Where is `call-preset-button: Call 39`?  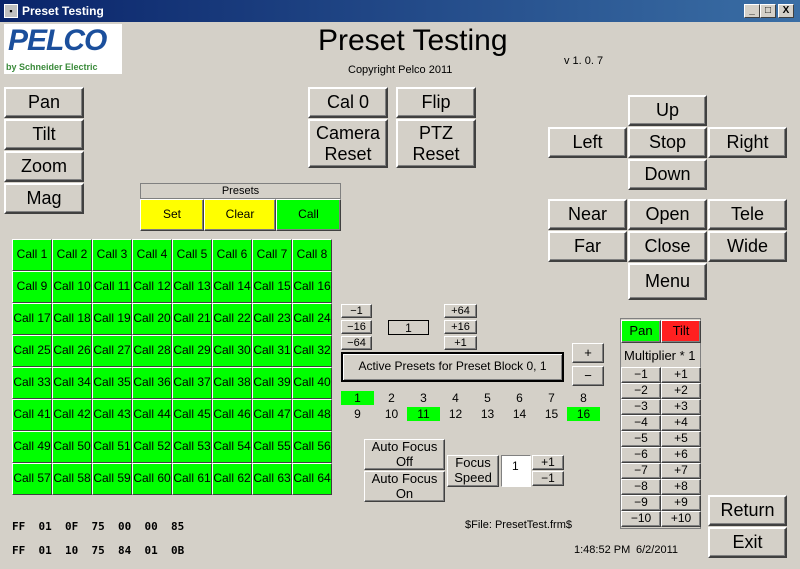 call-preset-button: Call 39 is located at coordinates (272, 383).